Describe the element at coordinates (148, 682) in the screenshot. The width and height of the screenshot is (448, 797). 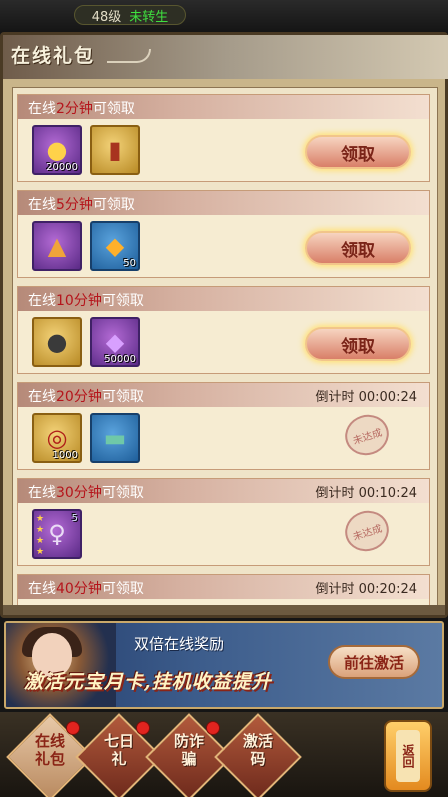
I see `banner-headline: 激活元宝月卡,挂机收益提升` at that location.